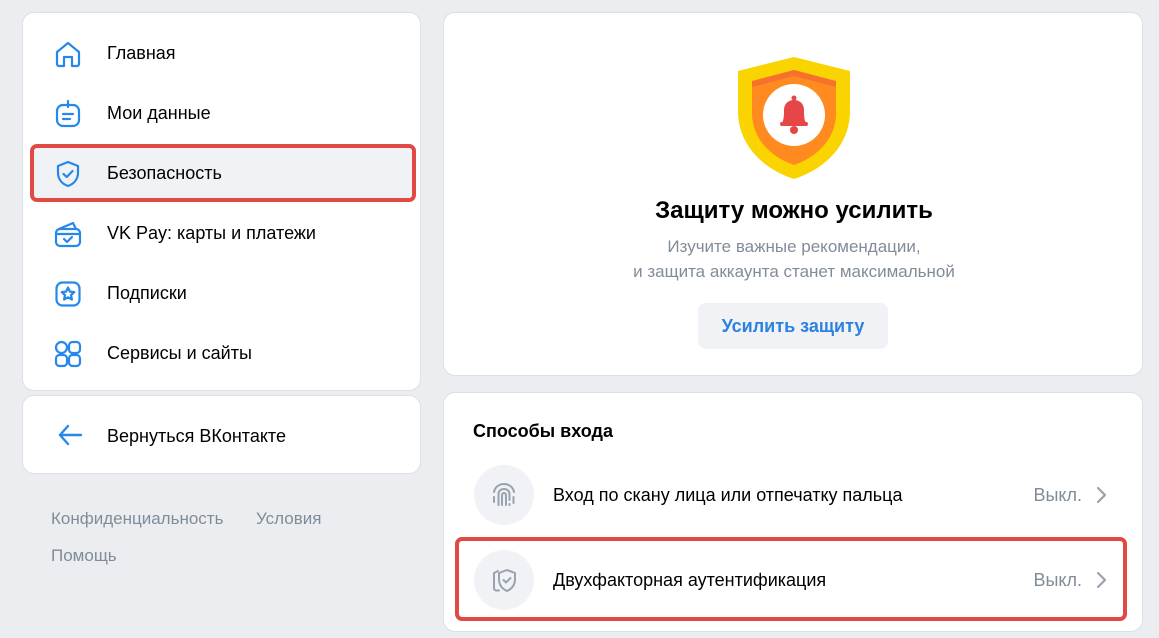 This screenshot has height=638, width=1159. I want to click on sidebar-item-label: Мои данные, so click(159, 113).